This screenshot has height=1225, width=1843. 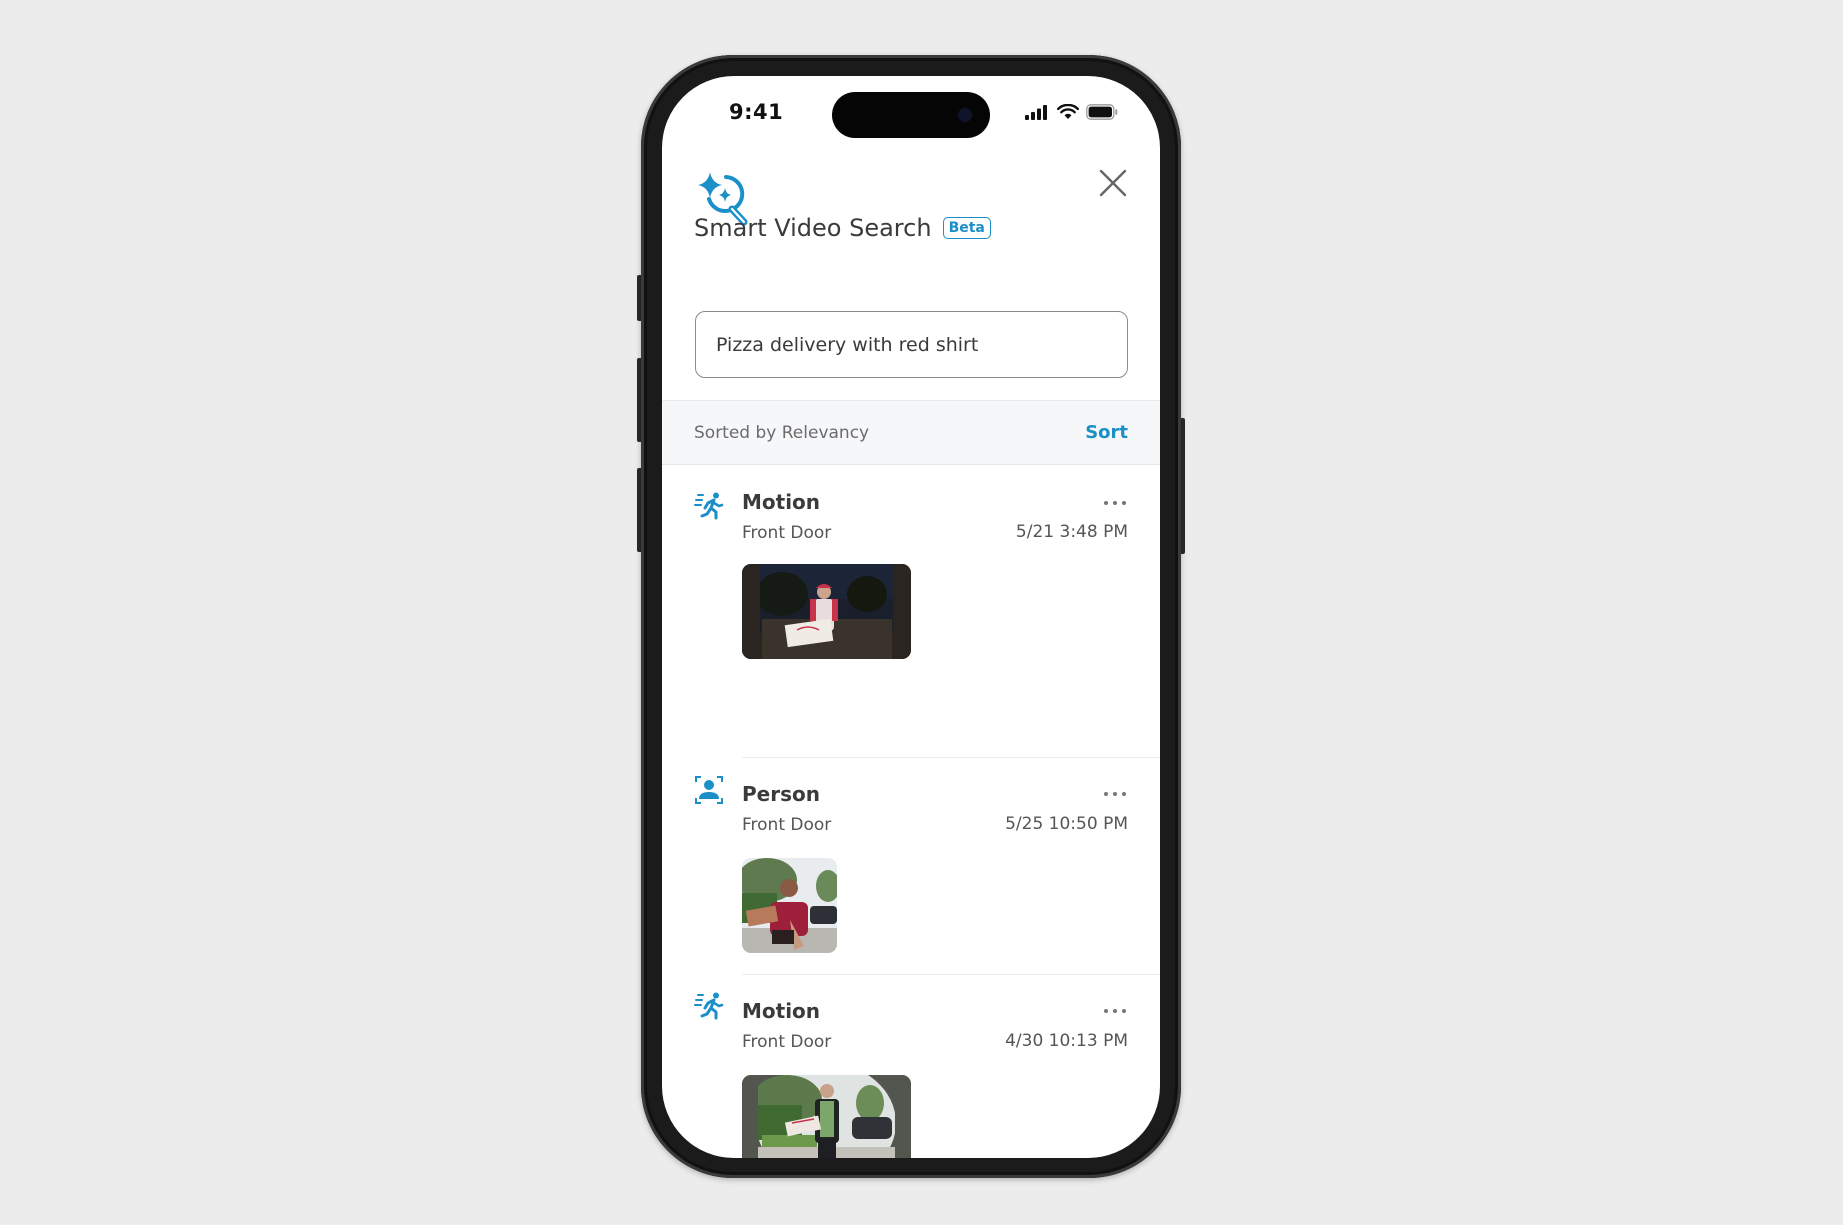 I want to click on search-input-value: Pizza delivery with red shirt, so click(x=847, y=344).